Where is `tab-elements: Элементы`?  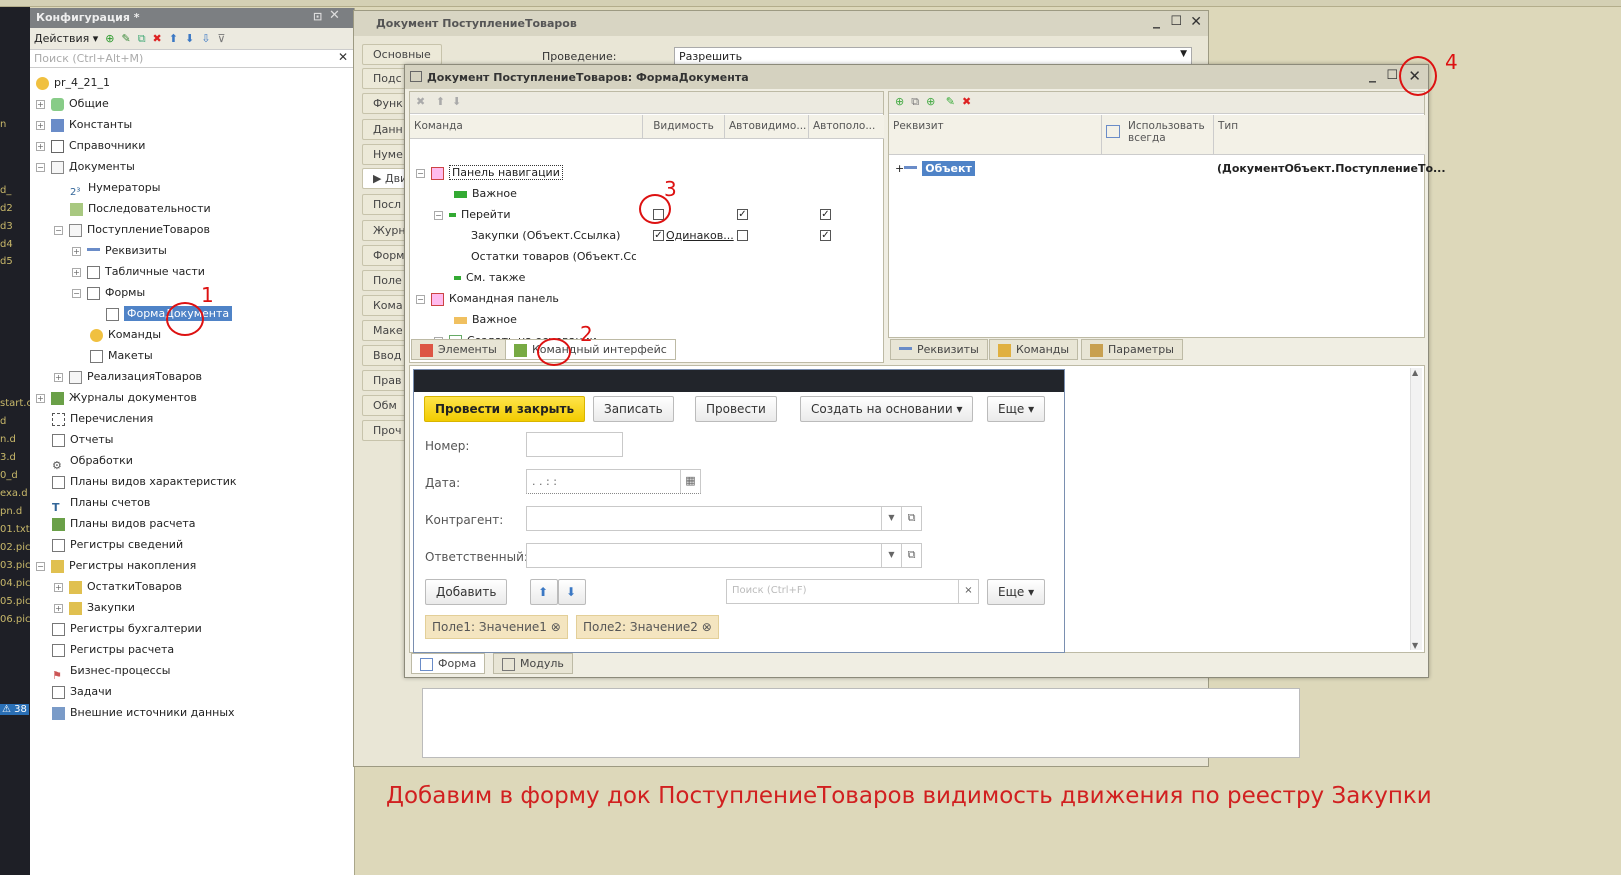 tab-elements: Элементы is located at coordinates (458, 349).